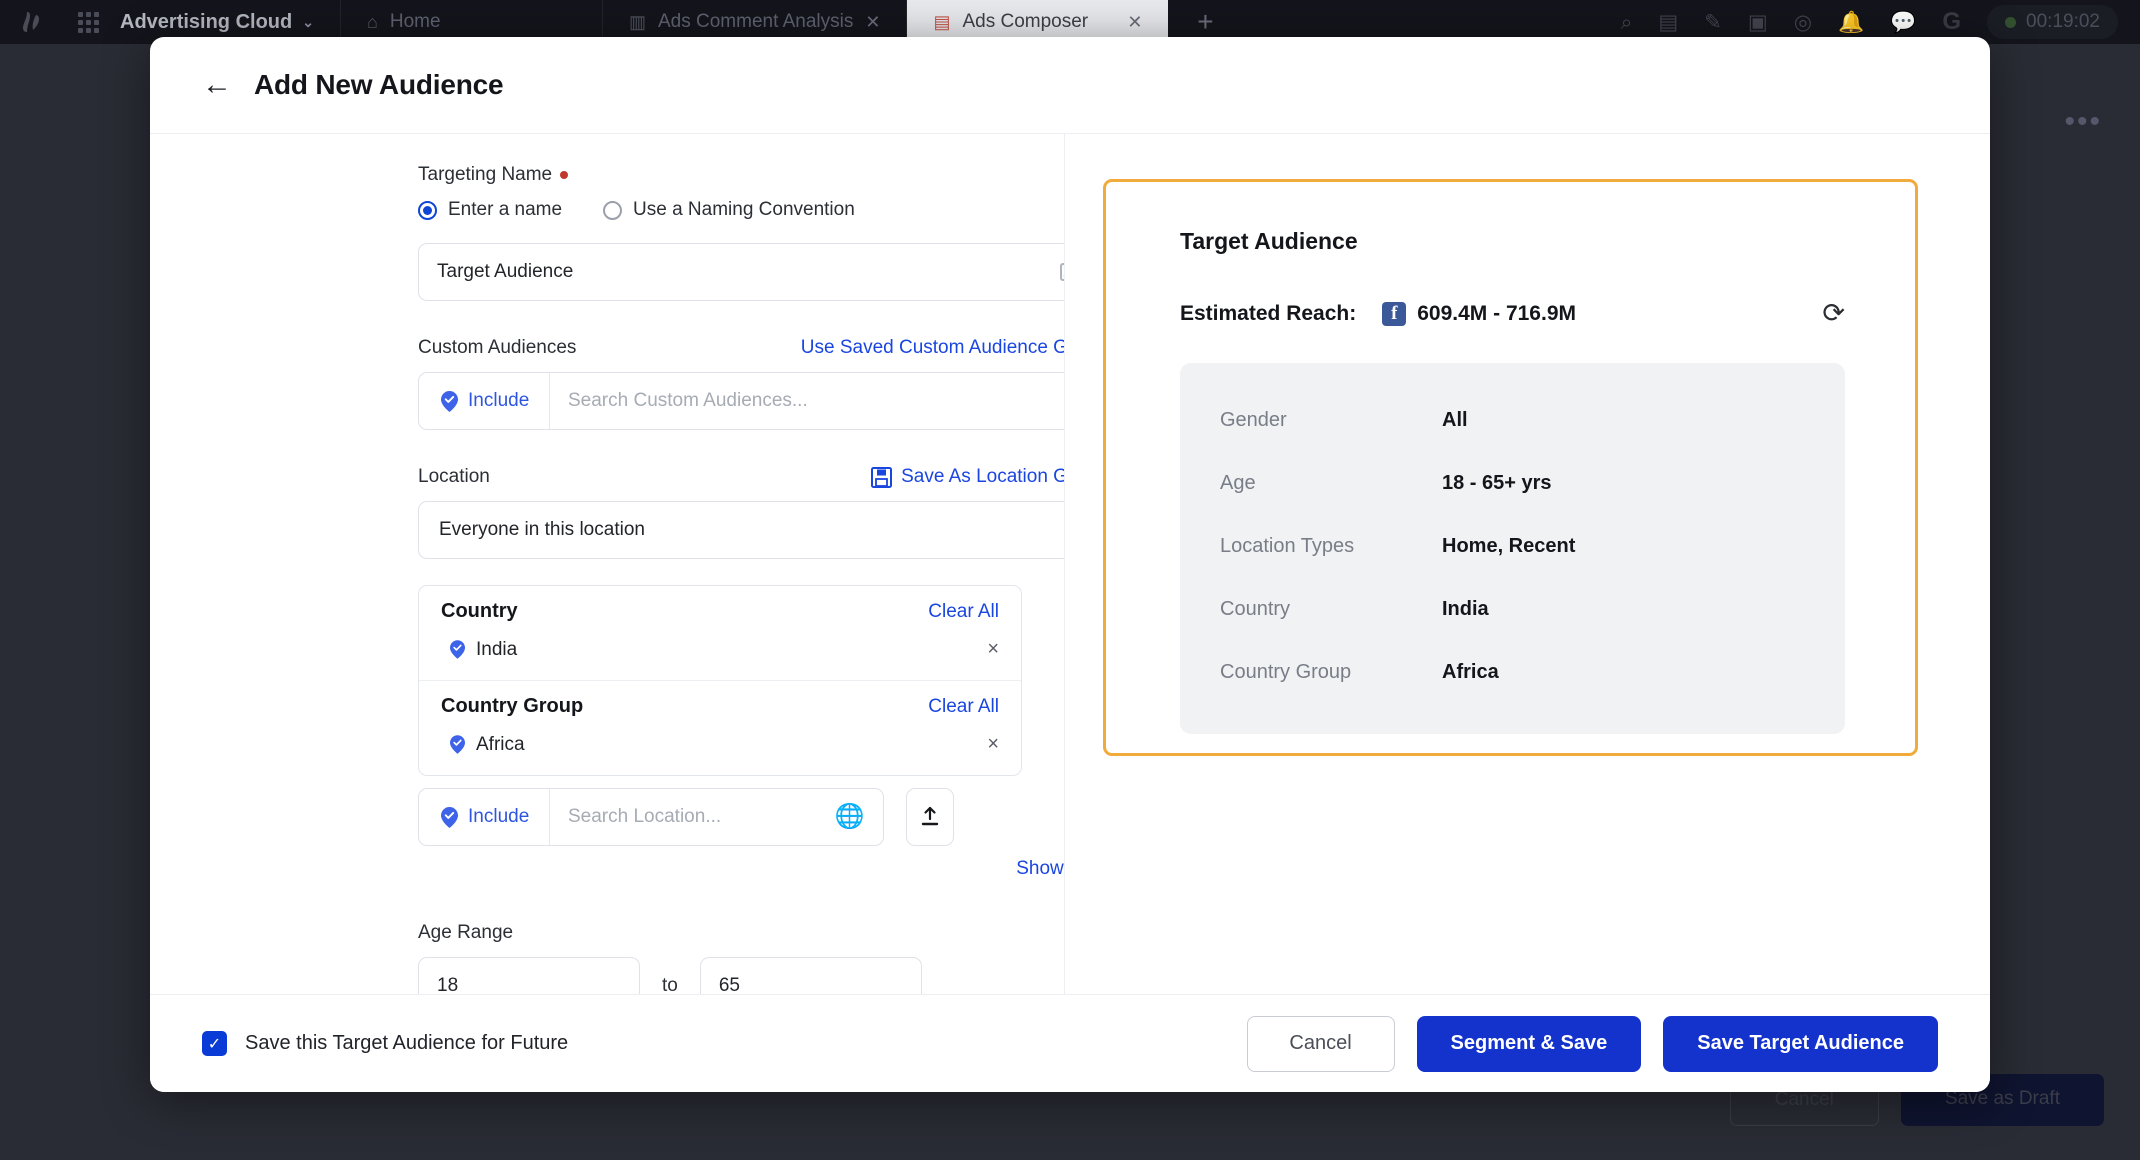  What do you see at coordinates (1268, 313) in the screenshot?
I see `estimated-reach-label: Estimated Reach:` at bounding box center [1268, 313].